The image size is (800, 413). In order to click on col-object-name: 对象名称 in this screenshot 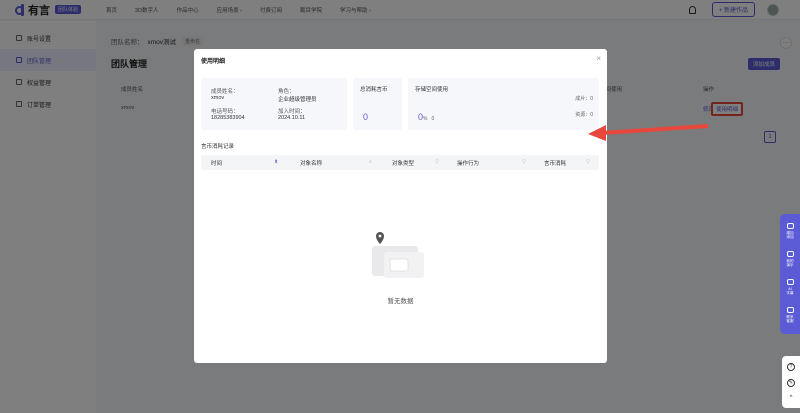, I will do `click(311, 164)`.